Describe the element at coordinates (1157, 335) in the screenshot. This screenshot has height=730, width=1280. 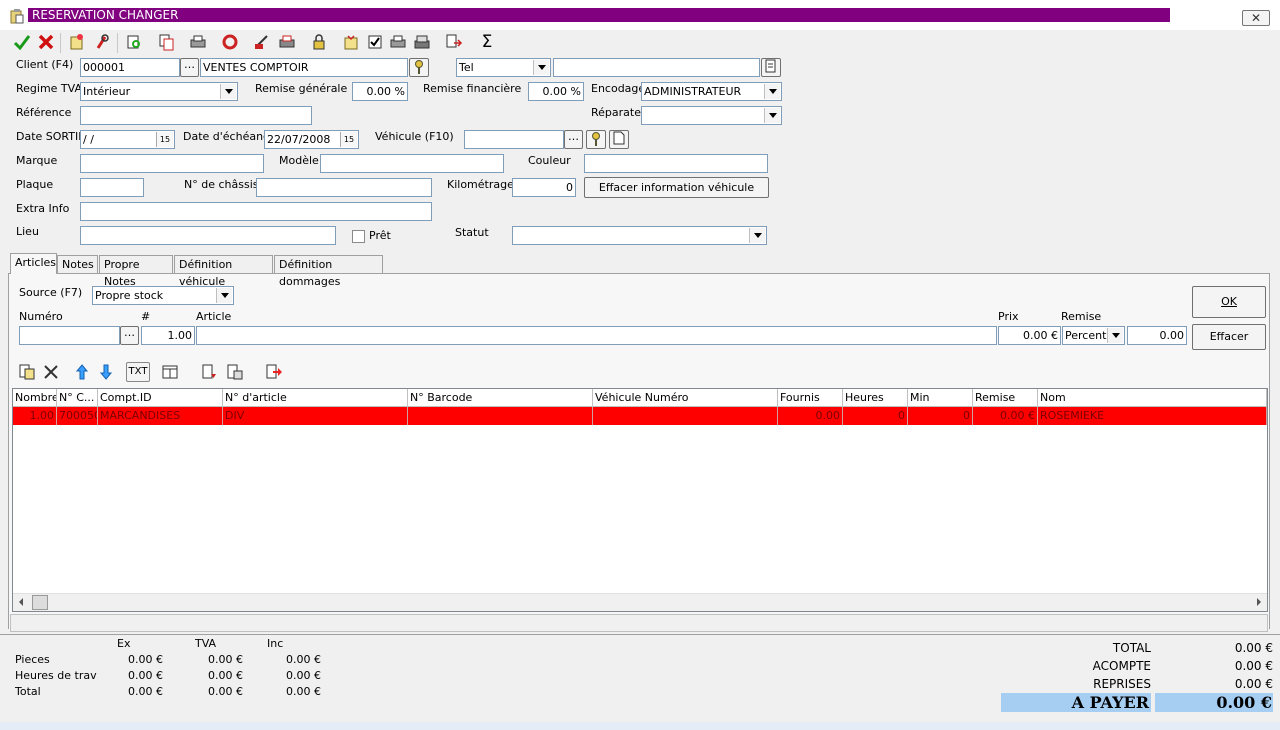
I see `remise-value-input: 0.00` at that location.